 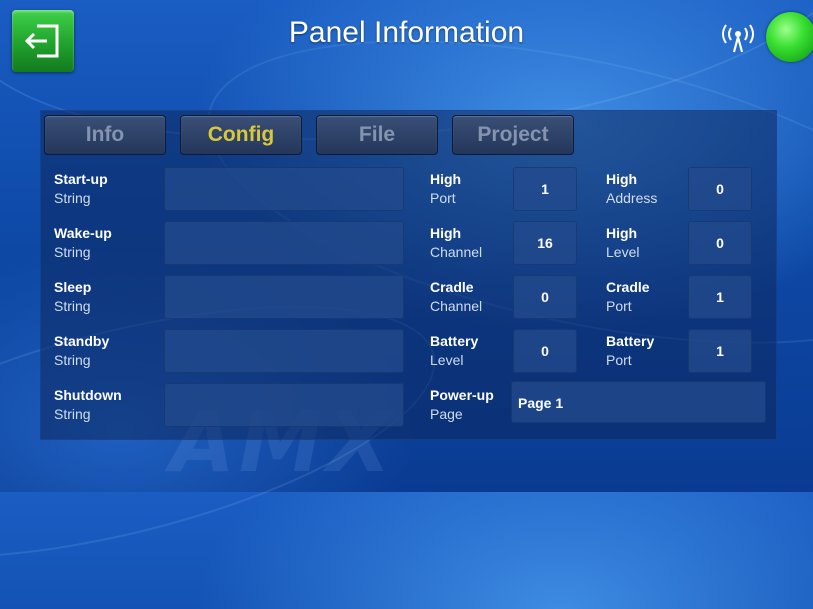 I want to click on high-channel-label: High Channel, so click(x=456, y=242).